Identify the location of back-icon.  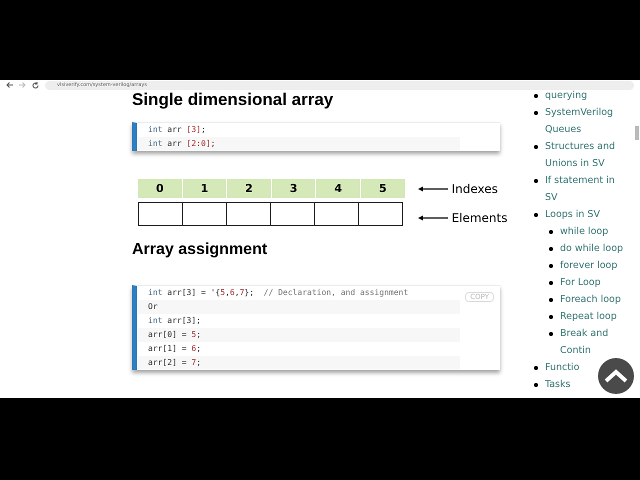
(9, 85).